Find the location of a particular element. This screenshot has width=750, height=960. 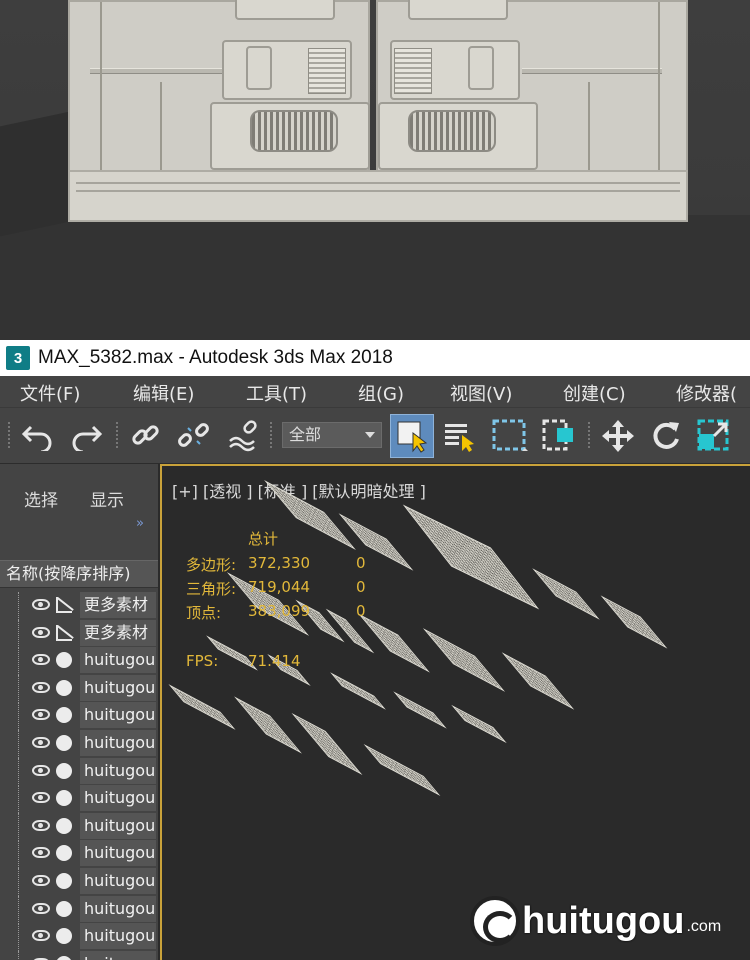

toolbar-separator is located at coordinates (271, 436).